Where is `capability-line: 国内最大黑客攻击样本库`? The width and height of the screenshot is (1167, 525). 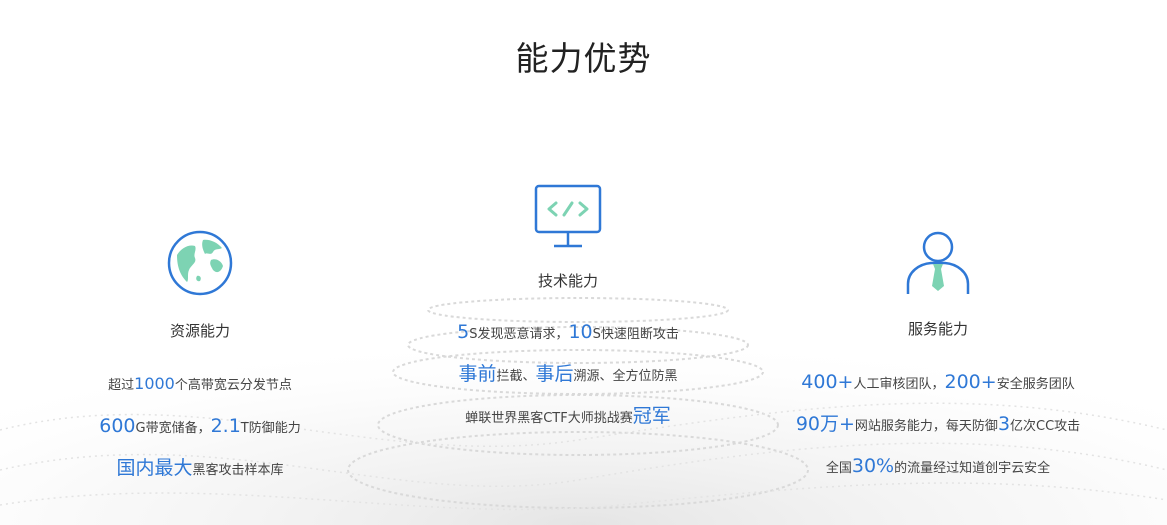 capability-line: 国内最大黑客攻击样本库 is located at coordinates (200, 468).